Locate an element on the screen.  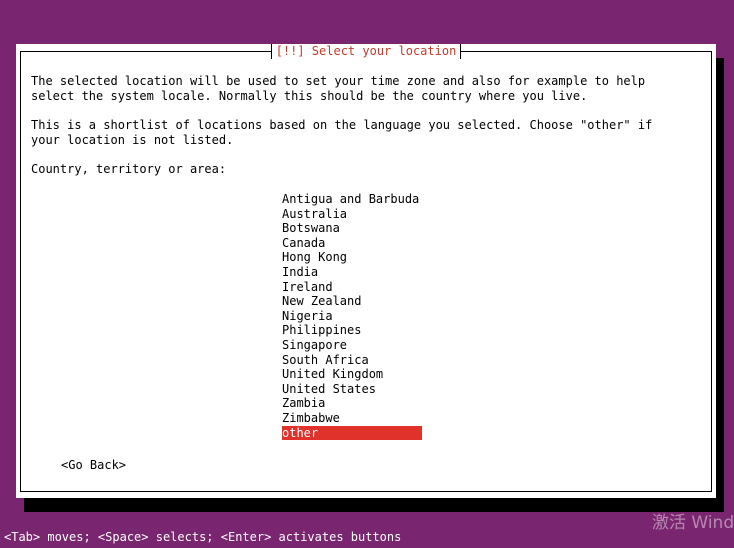
country-option: South Africa is located at coordinates (352, 360).